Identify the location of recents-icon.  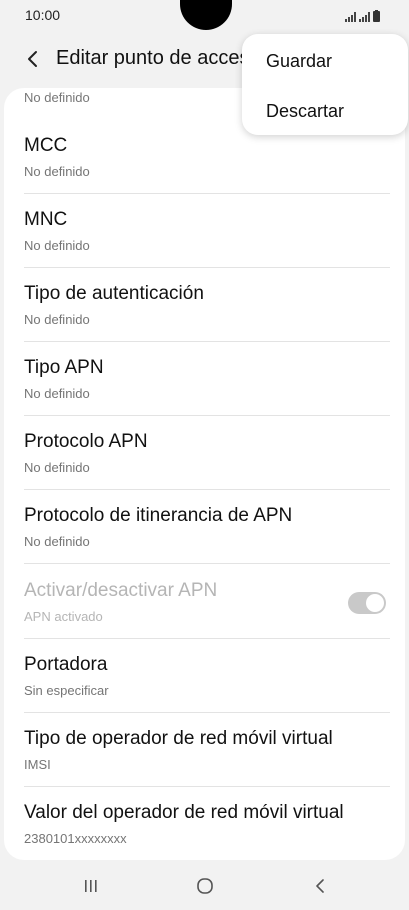
(91, 886).